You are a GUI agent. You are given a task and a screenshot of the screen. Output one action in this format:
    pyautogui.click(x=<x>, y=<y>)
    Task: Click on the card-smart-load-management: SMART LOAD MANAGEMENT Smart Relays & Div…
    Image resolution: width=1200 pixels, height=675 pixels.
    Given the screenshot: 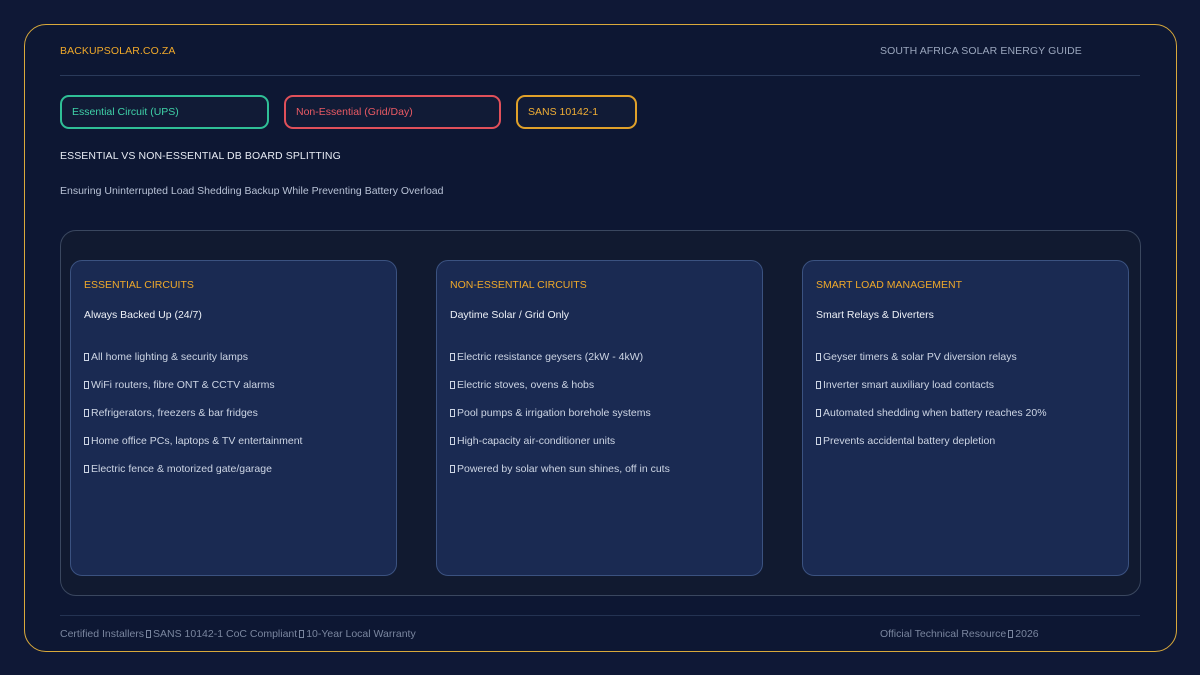 What is the action you would take?
    pyautogui.click(x=965, y=418)
    